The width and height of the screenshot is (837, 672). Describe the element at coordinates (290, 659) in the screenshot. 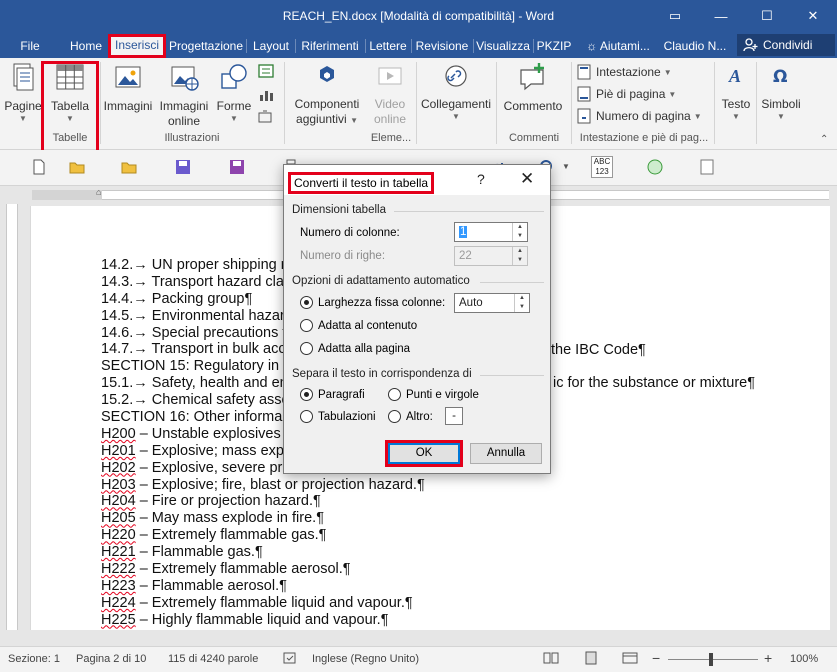

I see `proofing-icon` at that location.